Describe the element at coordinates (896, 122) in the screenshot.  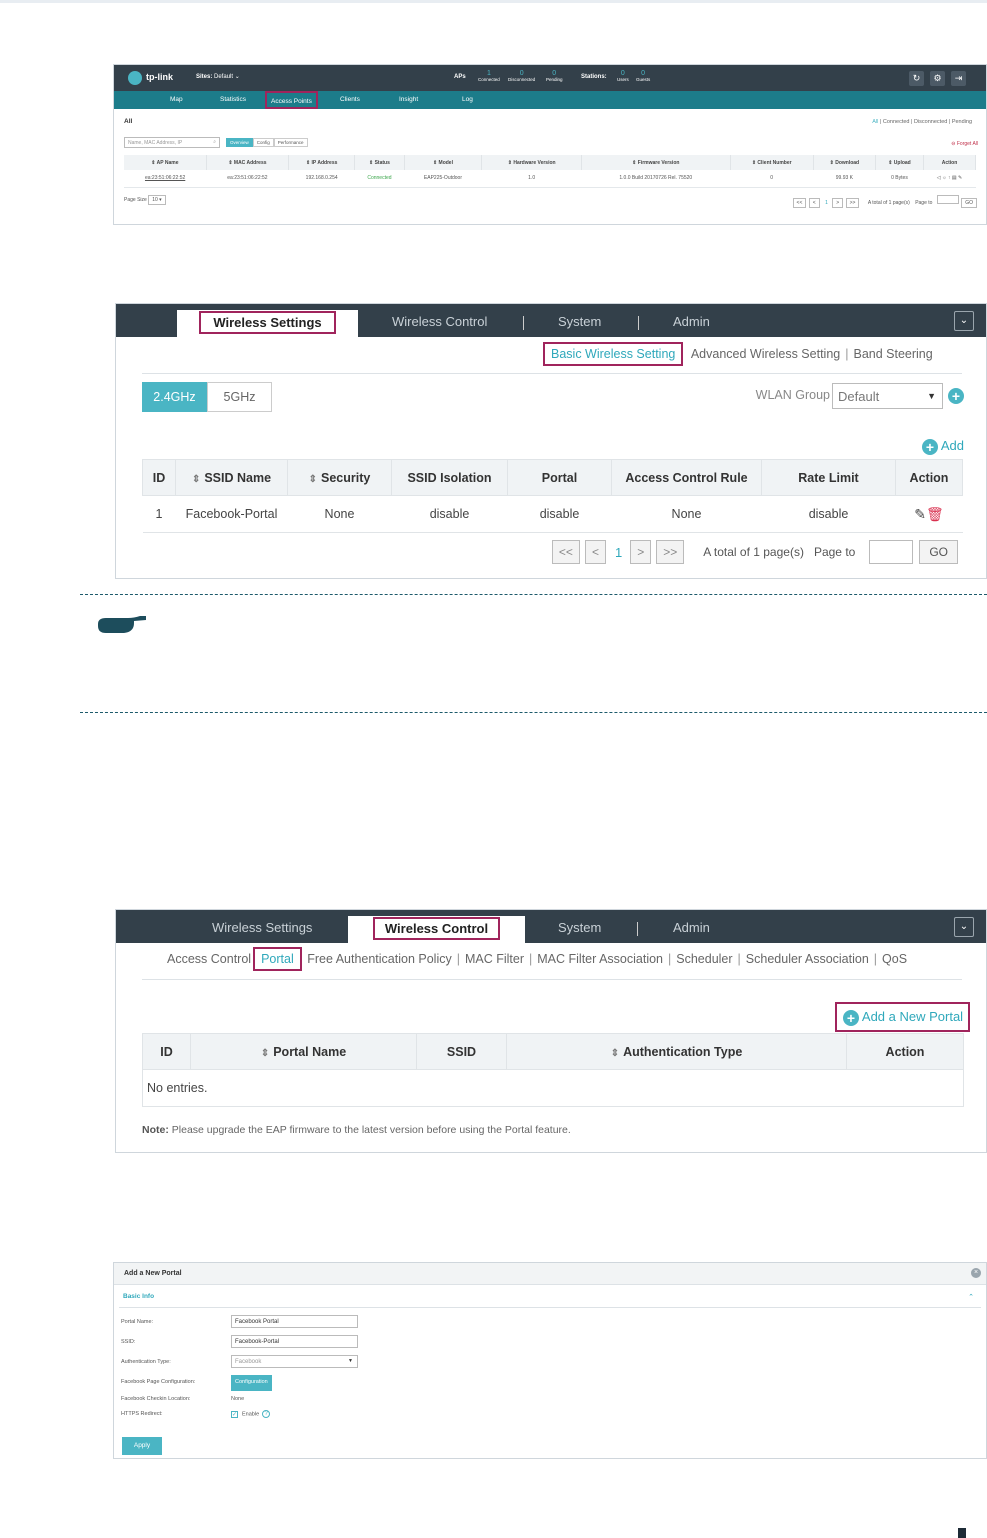
I see `filter-connected: Connected` at that location.